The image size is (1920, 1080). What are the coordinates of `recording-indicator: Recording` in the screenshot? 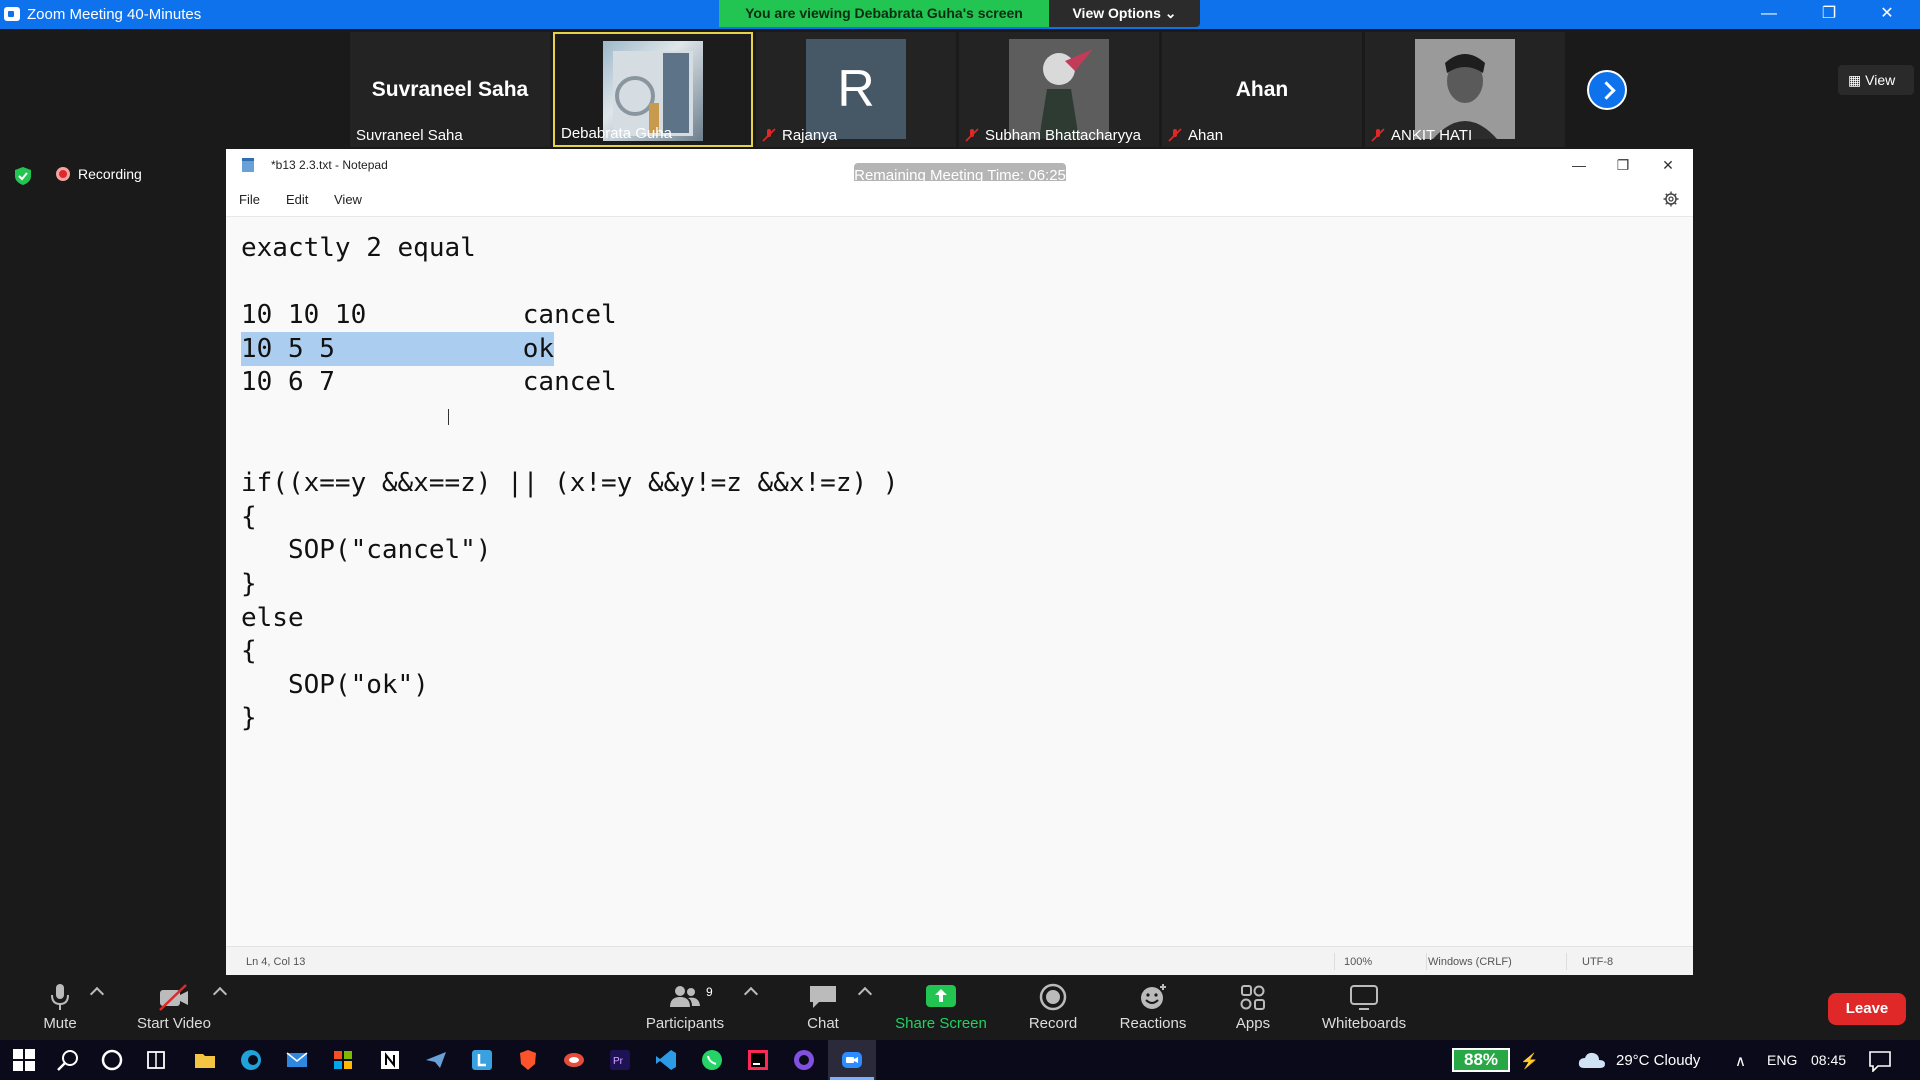 It's located at (99, 174).